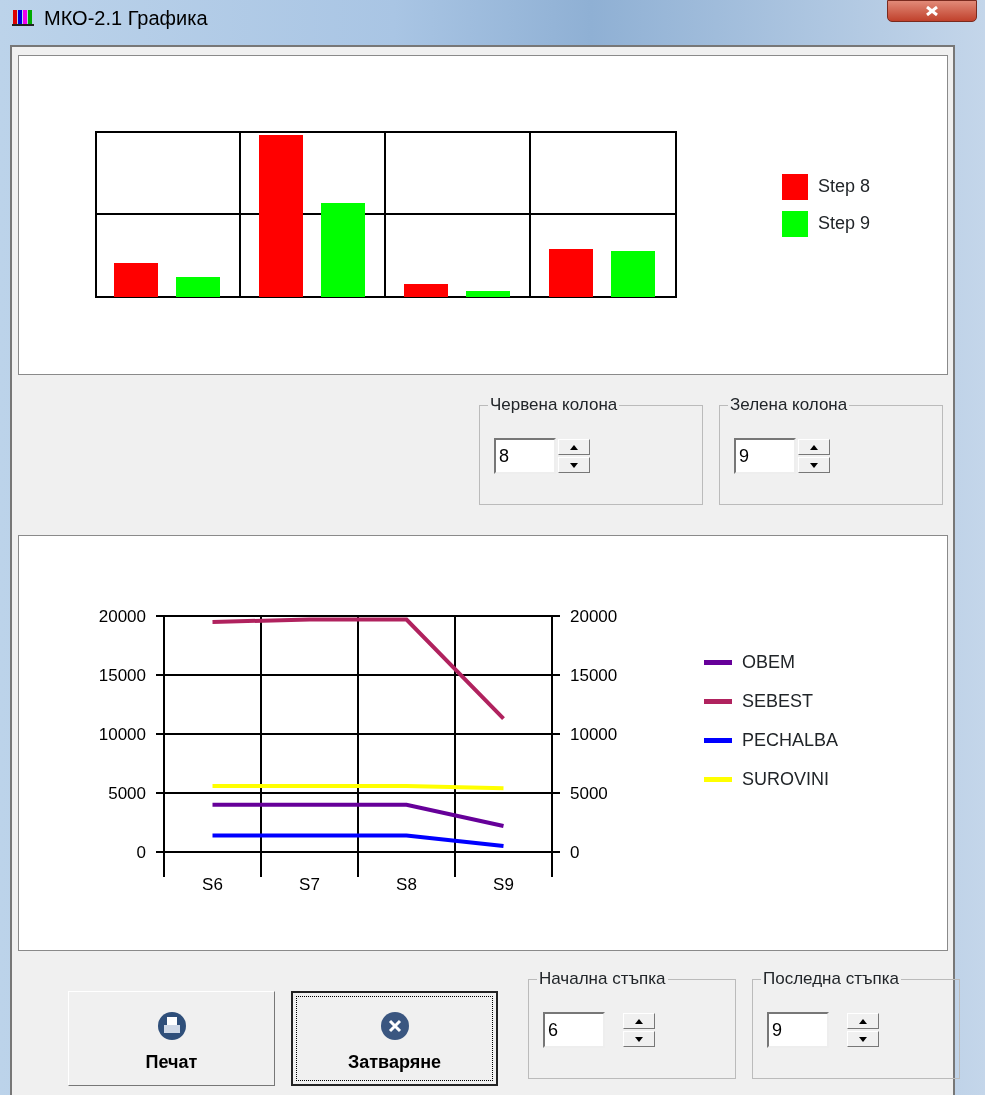  What do you see at coordinates (574, 1030) in the screenshot?
I see `number-field: 6` at bounding box center [574, 1030].